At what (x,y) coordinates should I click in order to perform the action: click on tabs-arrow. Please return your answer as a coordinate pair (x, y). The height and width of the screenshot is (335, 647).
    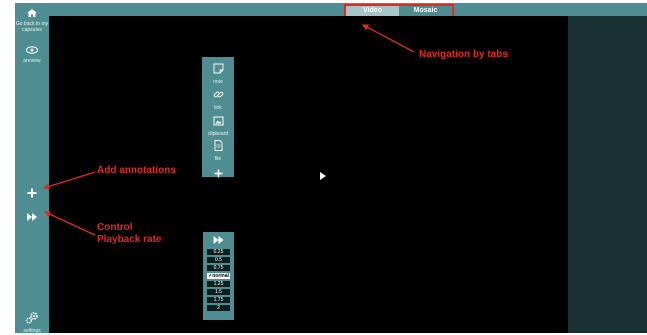
    Looking at the image, I should click on (388, 38).